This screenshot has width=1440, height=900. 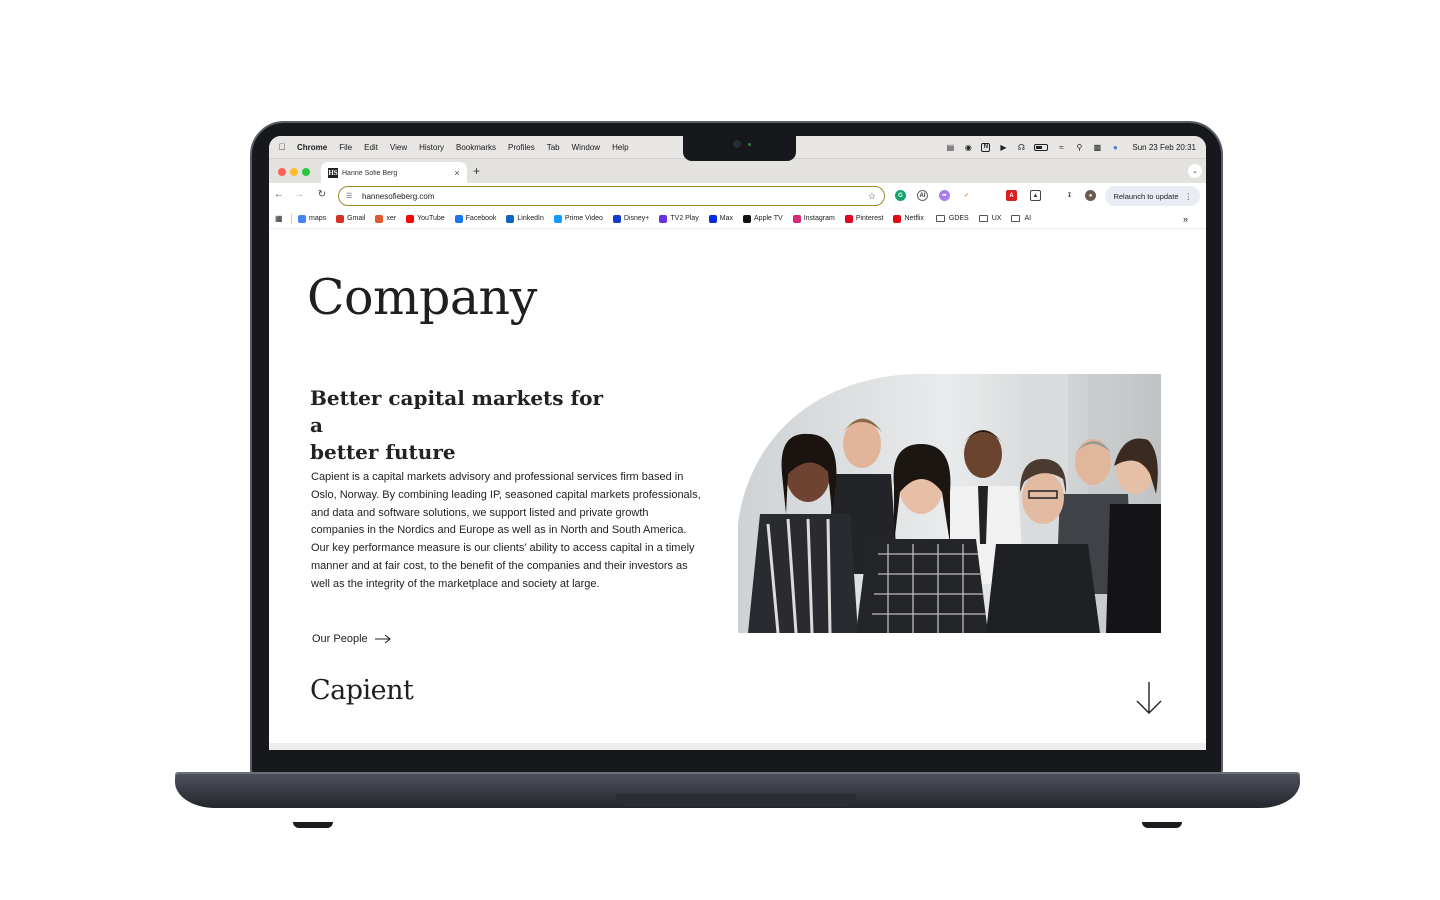 I want to click on grammarly-extension-icon: G, so click(x=900, y=195).